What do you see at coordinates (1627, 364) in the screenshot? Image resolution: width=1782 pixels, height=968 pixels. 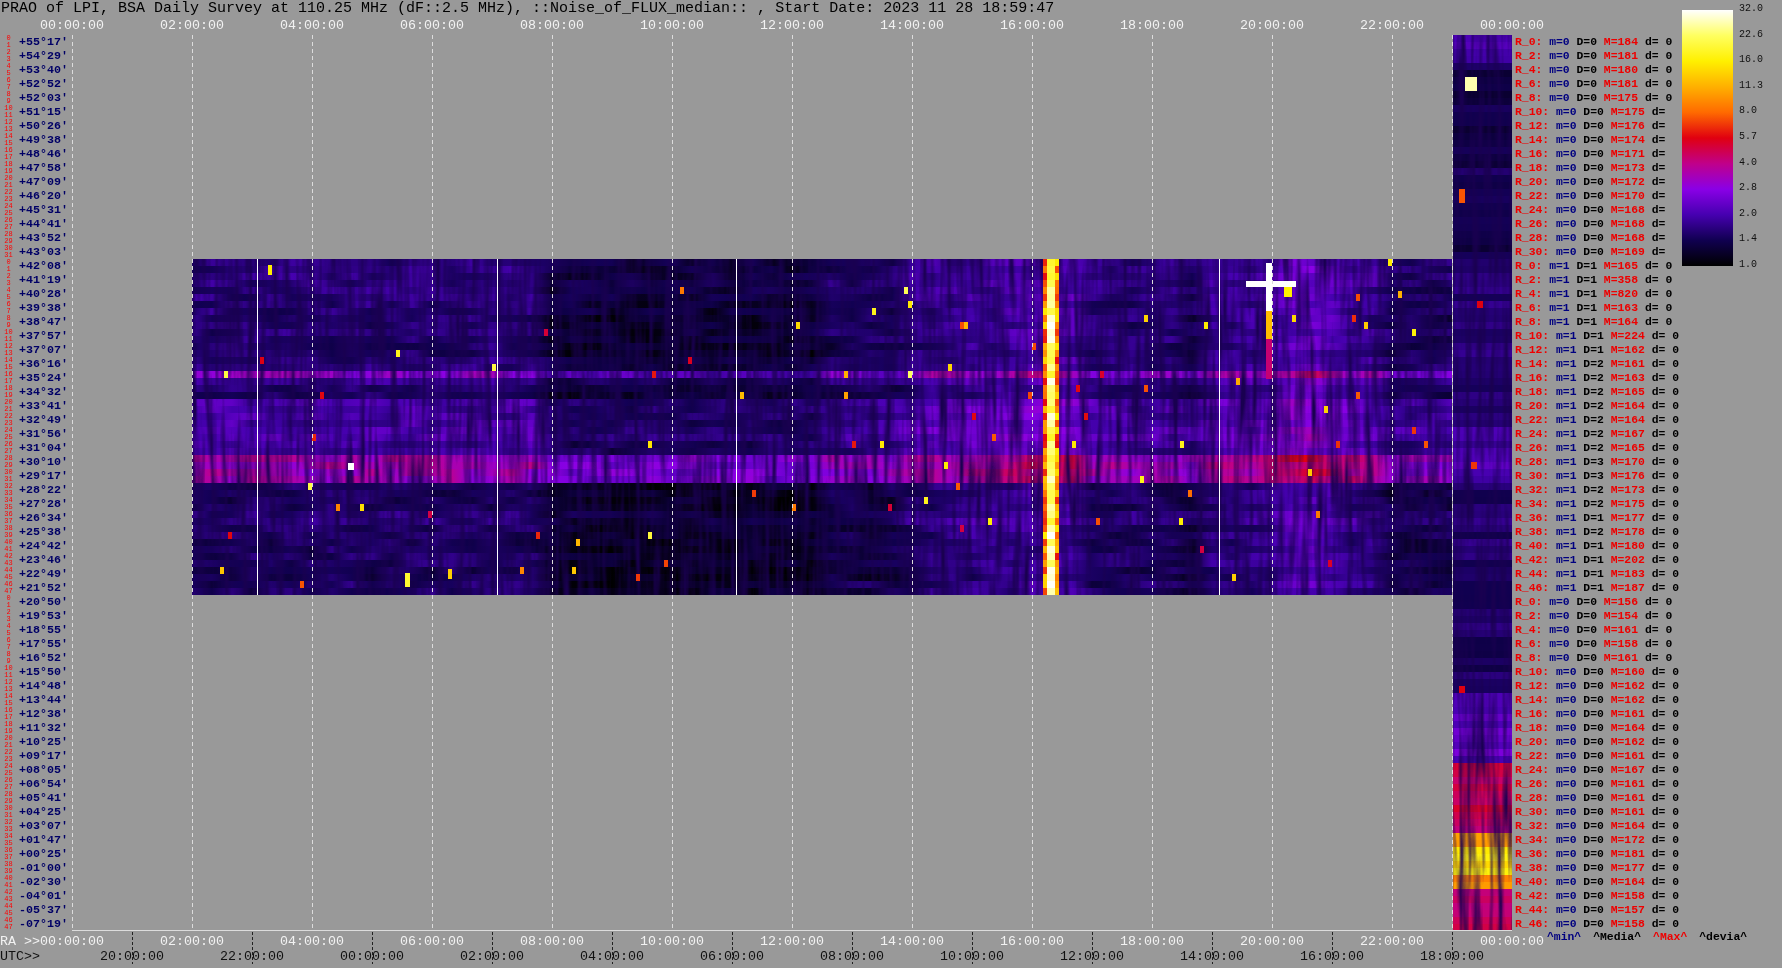 I see `max-value: M=161` at bounding box center [1627, 364].